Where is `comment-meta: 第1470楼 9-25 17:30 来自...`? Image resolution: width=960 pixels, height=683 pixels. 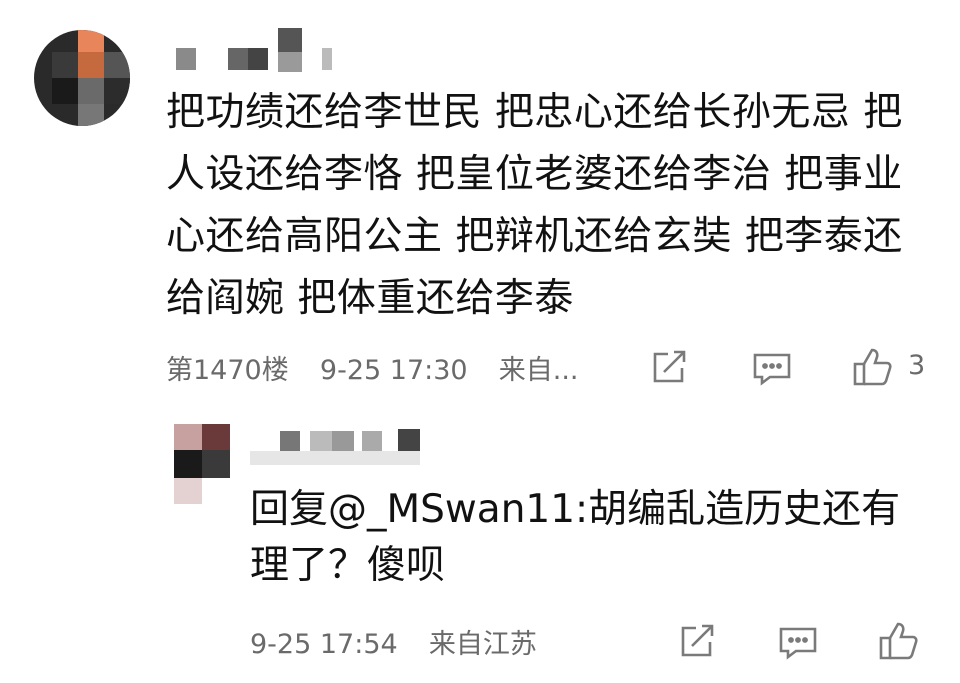 comment-meta: 第1470楼 9-25 17:30 来自... is located at coordinates (372, 367).